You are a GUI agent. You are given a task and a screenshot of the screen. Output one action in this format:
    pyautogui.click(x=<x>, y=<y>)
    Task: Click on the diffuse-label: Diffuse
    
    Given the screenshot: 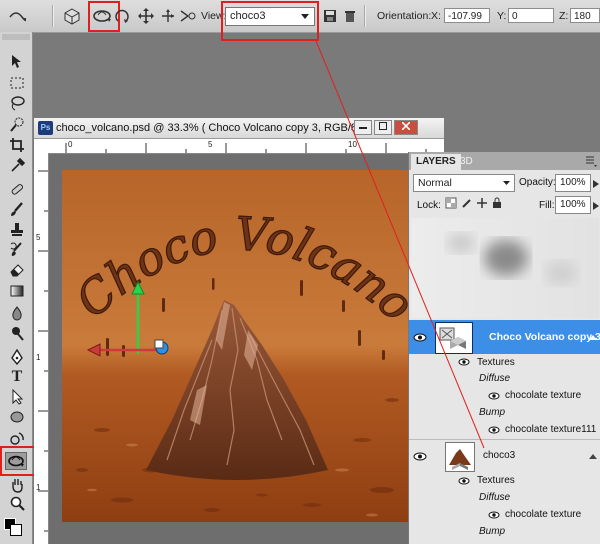 What is the action you would take?
    pyautogui.click(x=495, y=497)
    